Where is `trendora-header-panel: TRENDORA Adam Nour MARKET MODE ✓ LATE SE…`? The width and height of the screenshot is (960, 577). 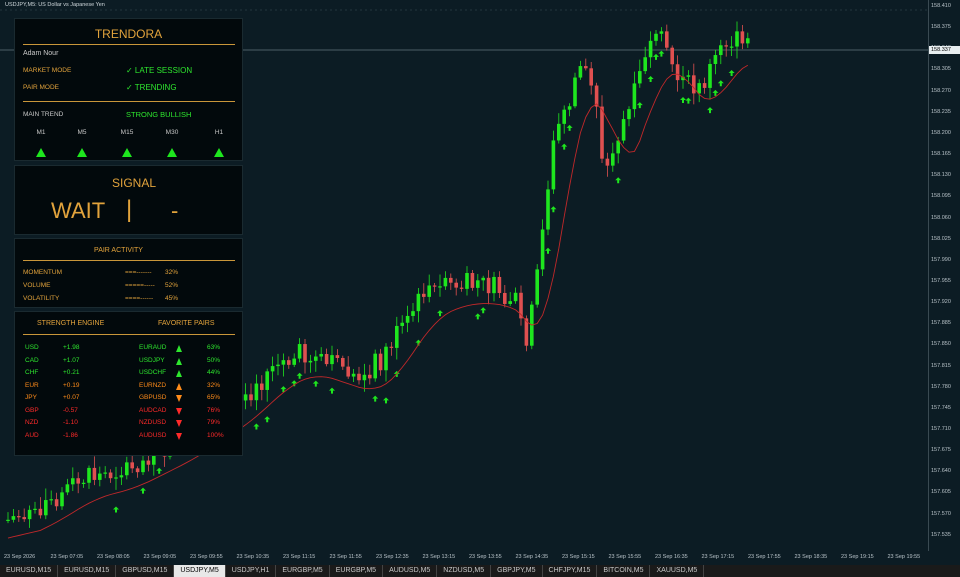
trendora-header-panel: TRENDORA Adam Nour MARKET MODE ✓ LATE SE… is located at coordinates (128, 89).